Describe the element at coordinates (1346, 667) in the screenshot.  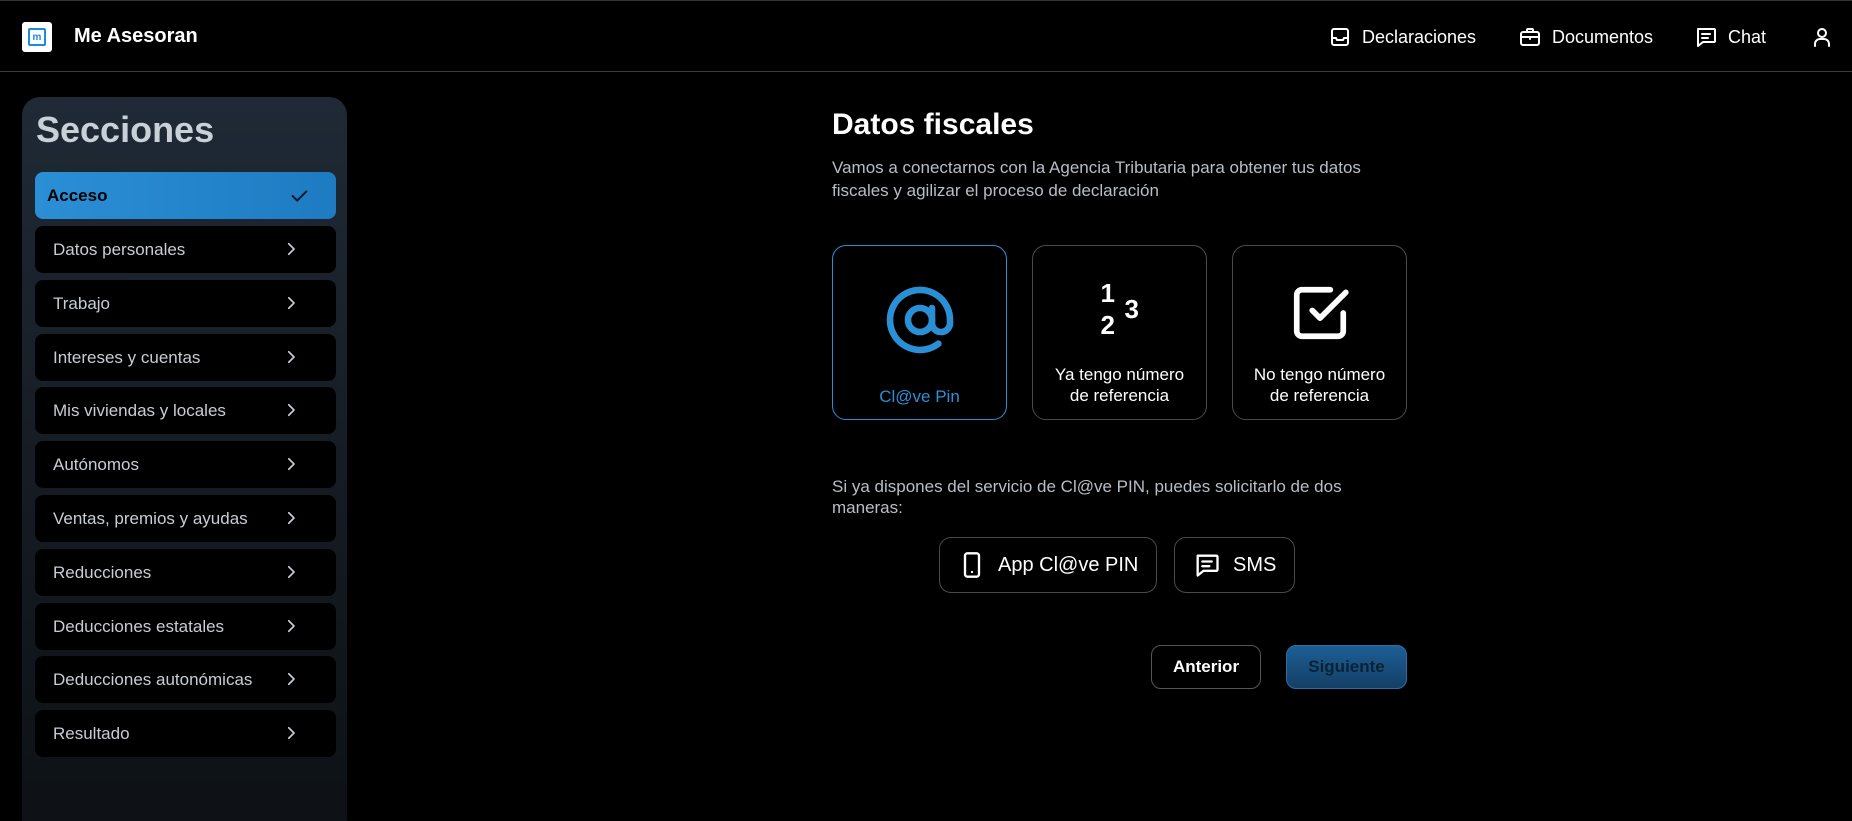
I see `next-button: Siguiente` at that location.